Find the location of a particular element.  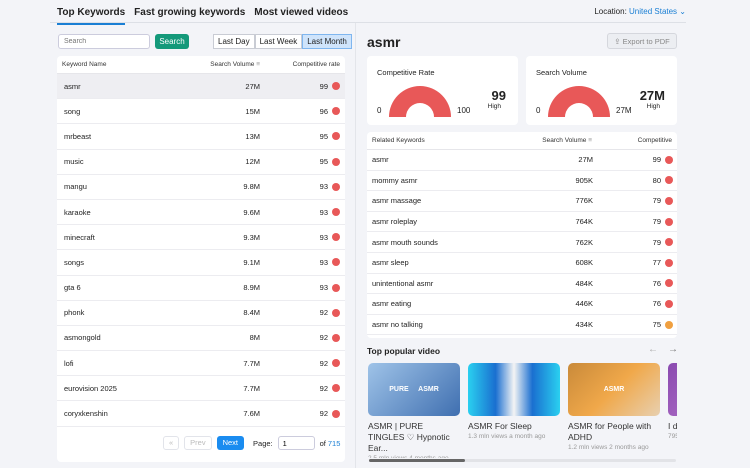

table-row: music 12M 95 is located at coordinates (201, 162).